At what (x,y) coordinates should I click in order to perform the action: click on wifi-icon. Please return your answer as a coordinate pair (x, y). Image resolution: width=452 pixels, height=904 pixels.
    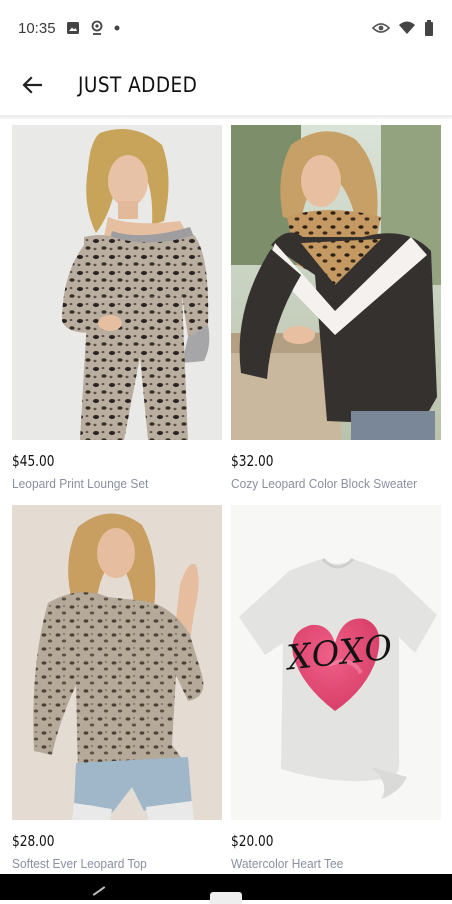
    Looking at the image, I should click on (407, 28).